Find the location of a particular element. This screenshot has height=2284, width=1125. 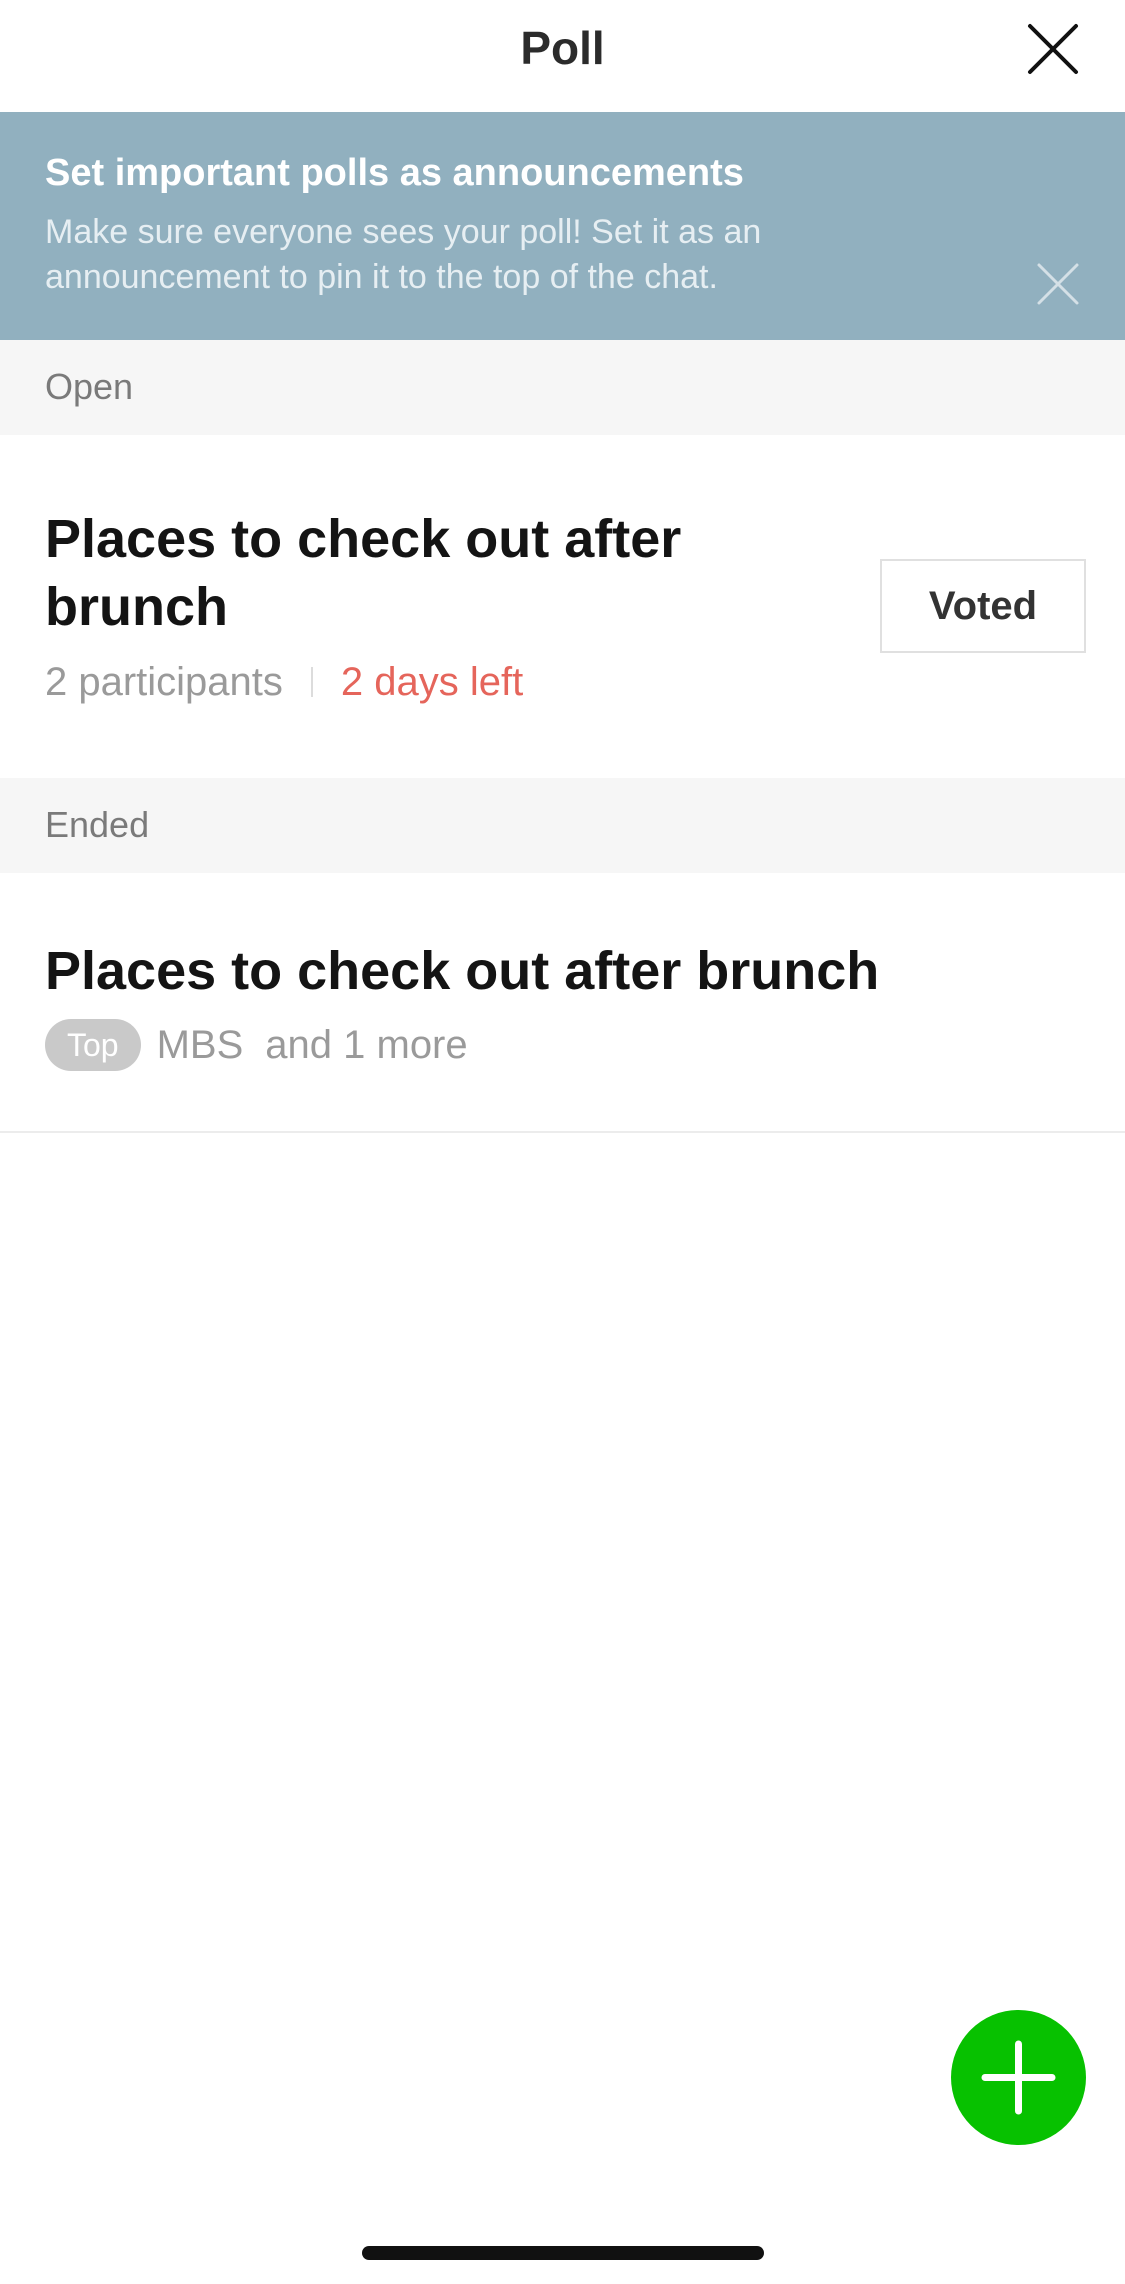

meta-divider is located at coordinates (311, 682).